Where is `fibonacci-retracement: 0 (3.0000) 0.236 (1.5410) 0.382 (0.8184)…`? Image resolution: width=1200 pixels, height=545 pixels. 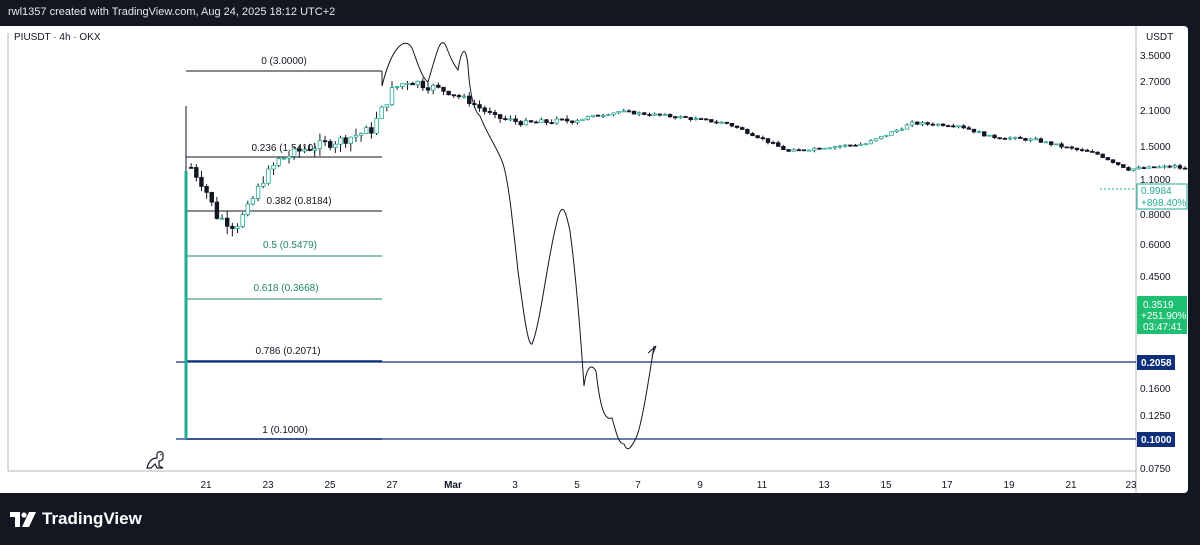 fibonacci-retracement: 0 (3.0000) 0.236 (1.5410) 0.382 (0.8184)… is located at coordinates (284, 248).